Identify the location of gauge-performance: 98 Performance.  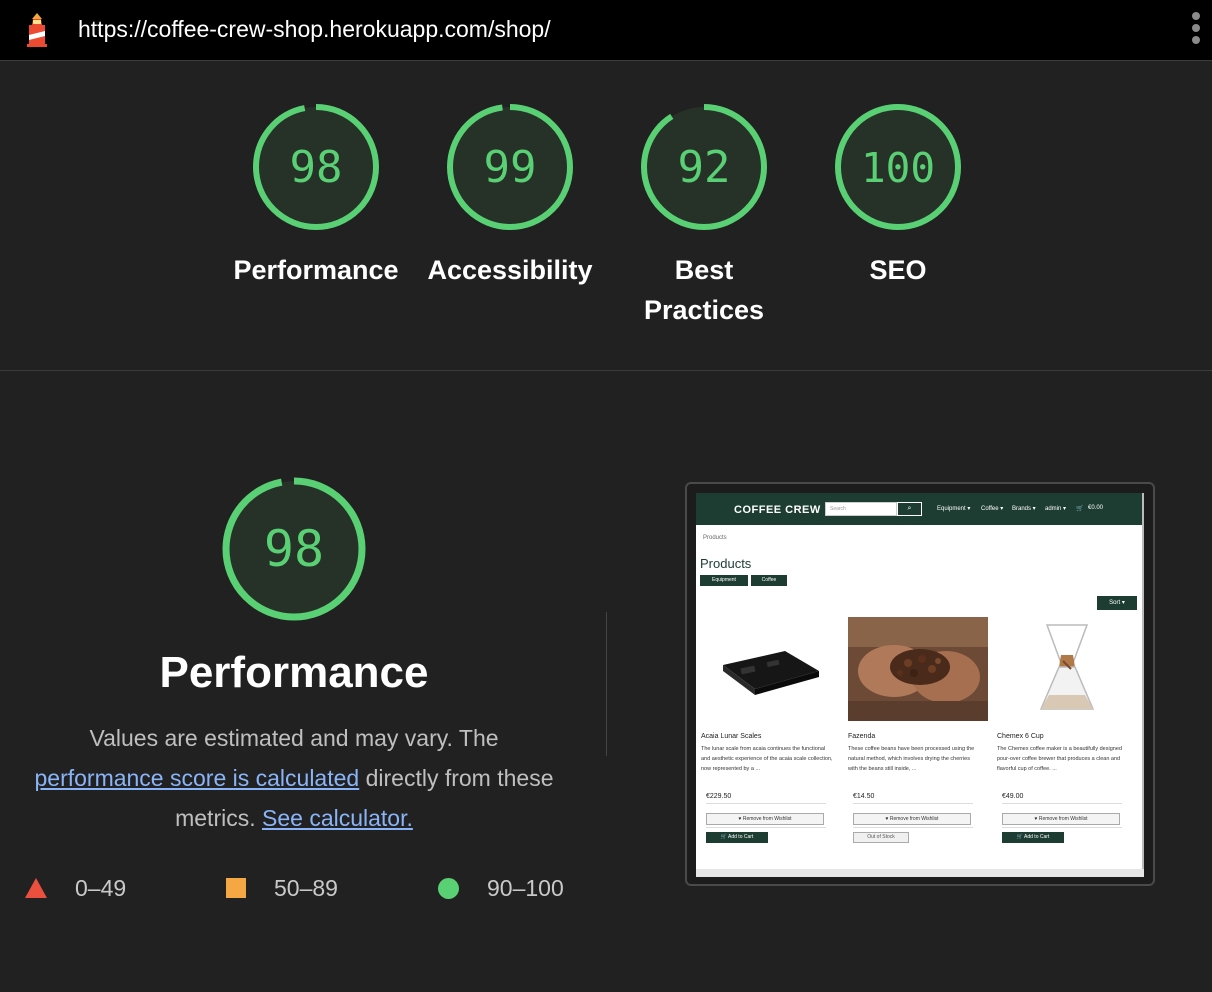
(316, 196).